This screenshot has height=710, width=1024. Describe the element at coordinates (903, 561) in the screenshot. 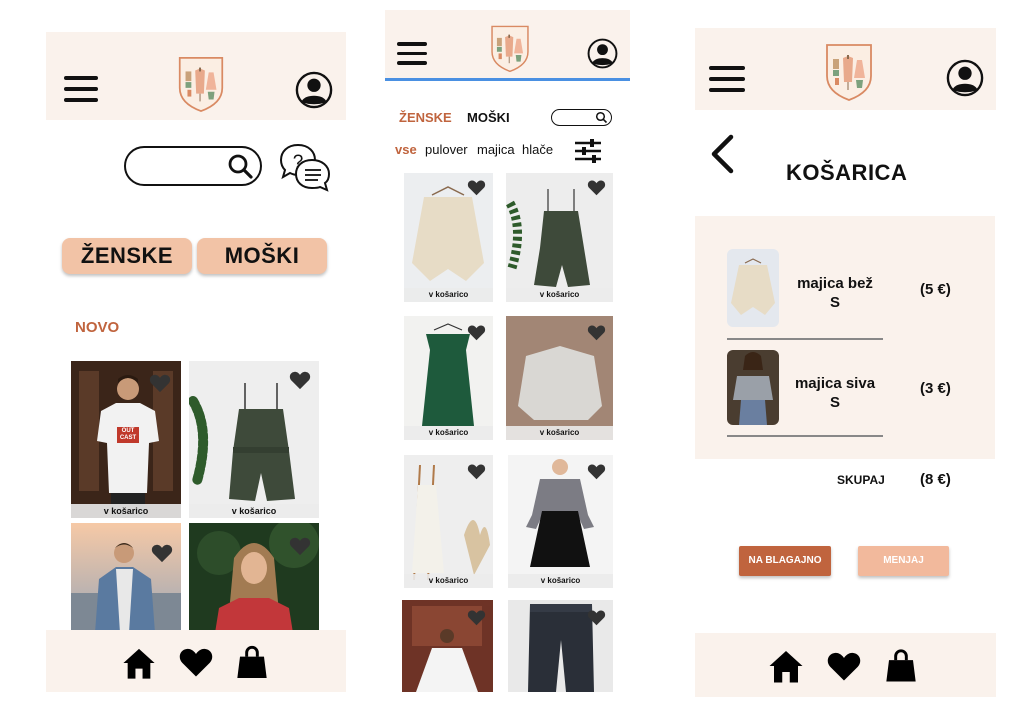

I see `swap-button: MENJAJ` at that location.